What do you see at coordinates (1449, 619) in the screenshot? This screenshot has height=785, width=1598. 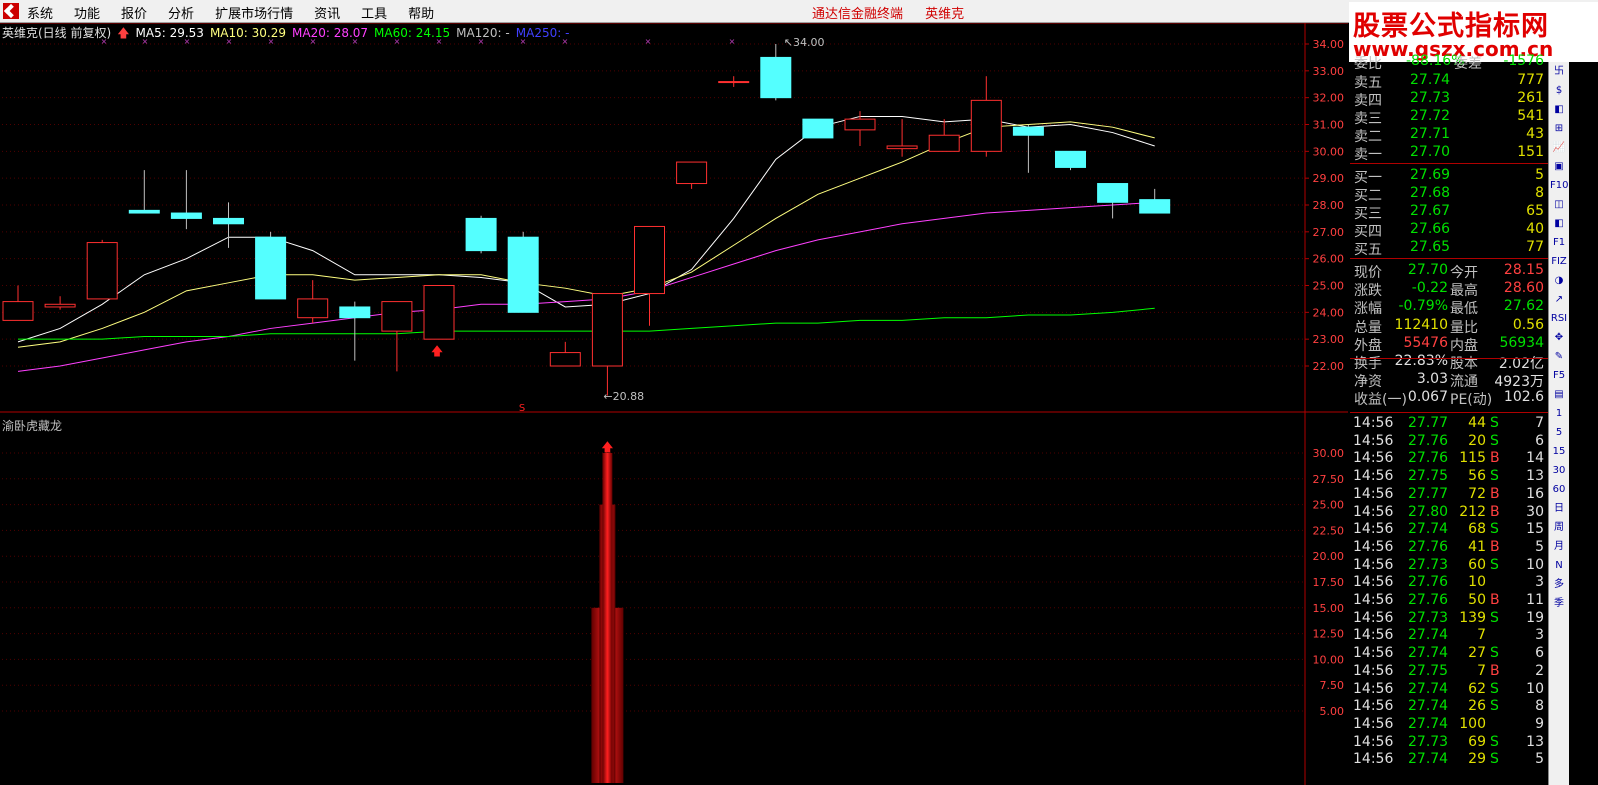 I see `tick-row-11: 14:56 27.73 139 S 19` at bounding box center [1449, 619].